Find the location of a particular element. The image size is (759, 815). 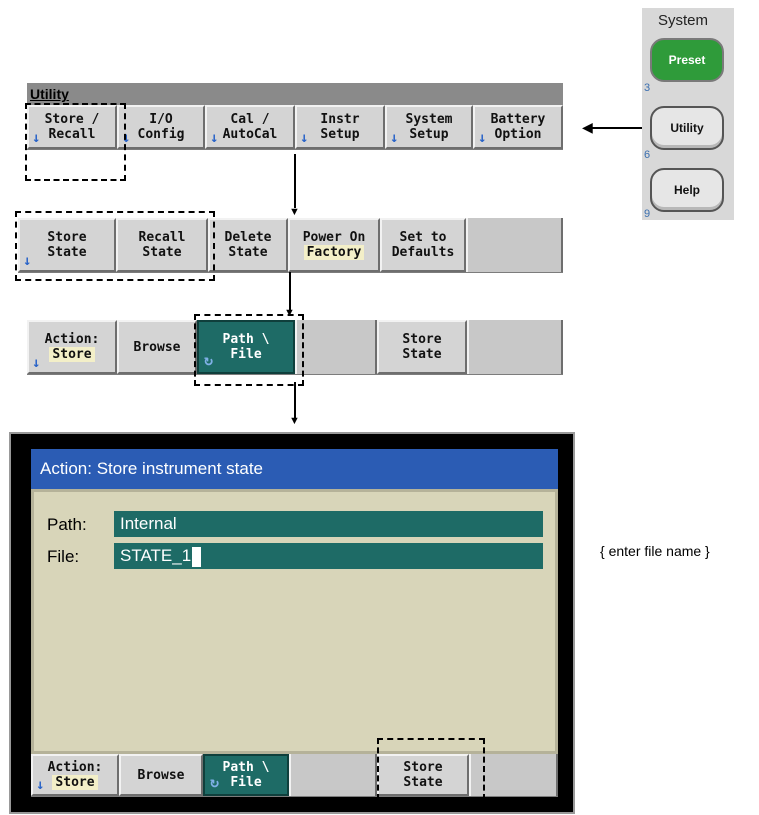

softkey-line1: System is located at coordinates (429, 119).